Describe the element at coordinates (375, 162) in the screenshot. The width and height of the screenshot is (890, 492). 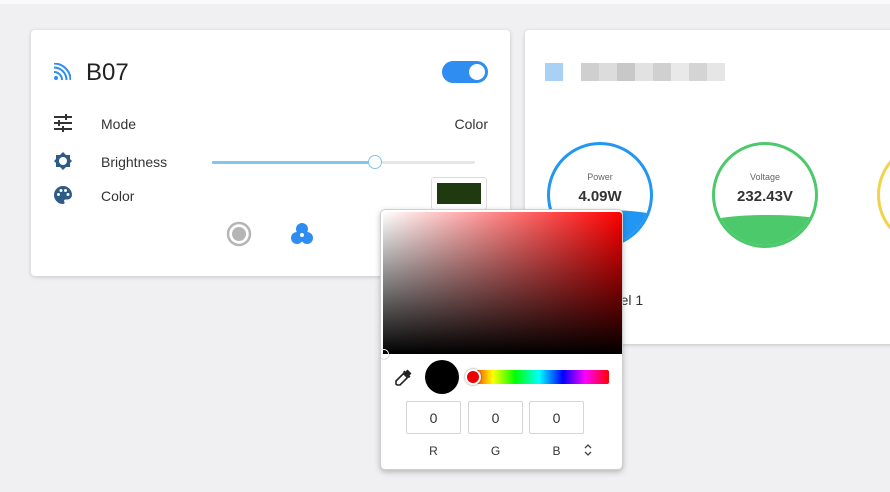
I see `brightness-slider-thumb` at that location.